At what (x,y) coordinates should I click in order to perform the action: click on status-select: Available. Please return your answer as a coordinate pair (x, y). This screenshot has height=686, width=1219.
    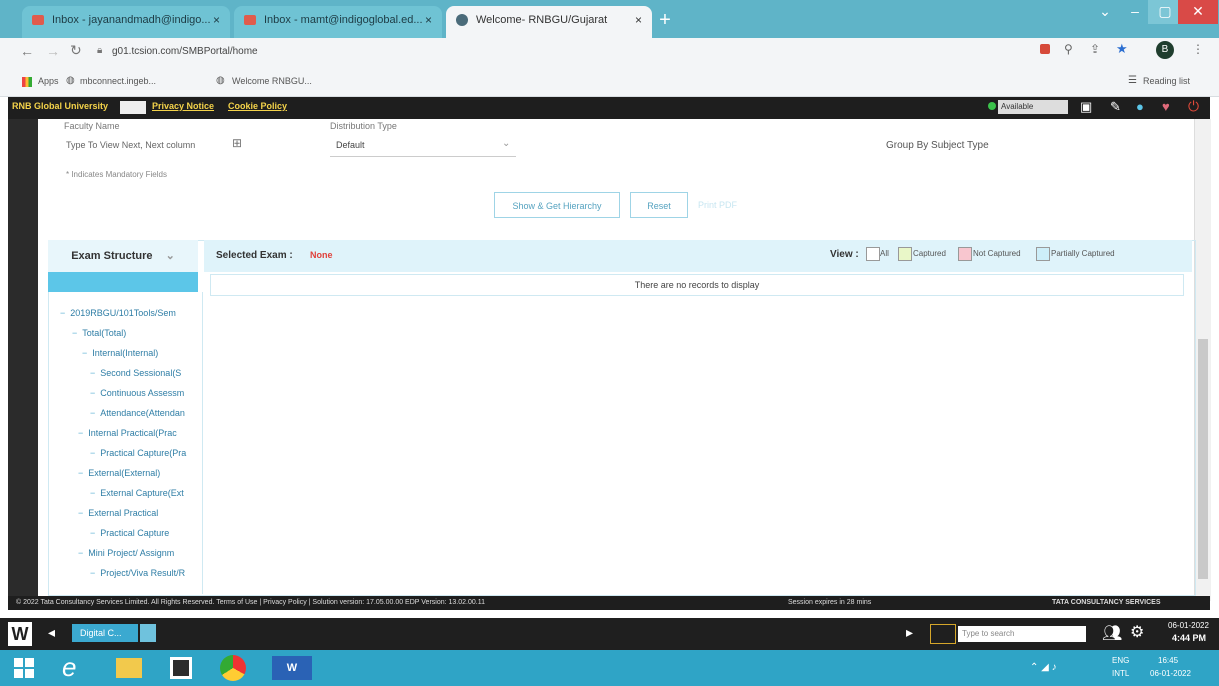
    Looking at the image, I should click on (1033, 107).